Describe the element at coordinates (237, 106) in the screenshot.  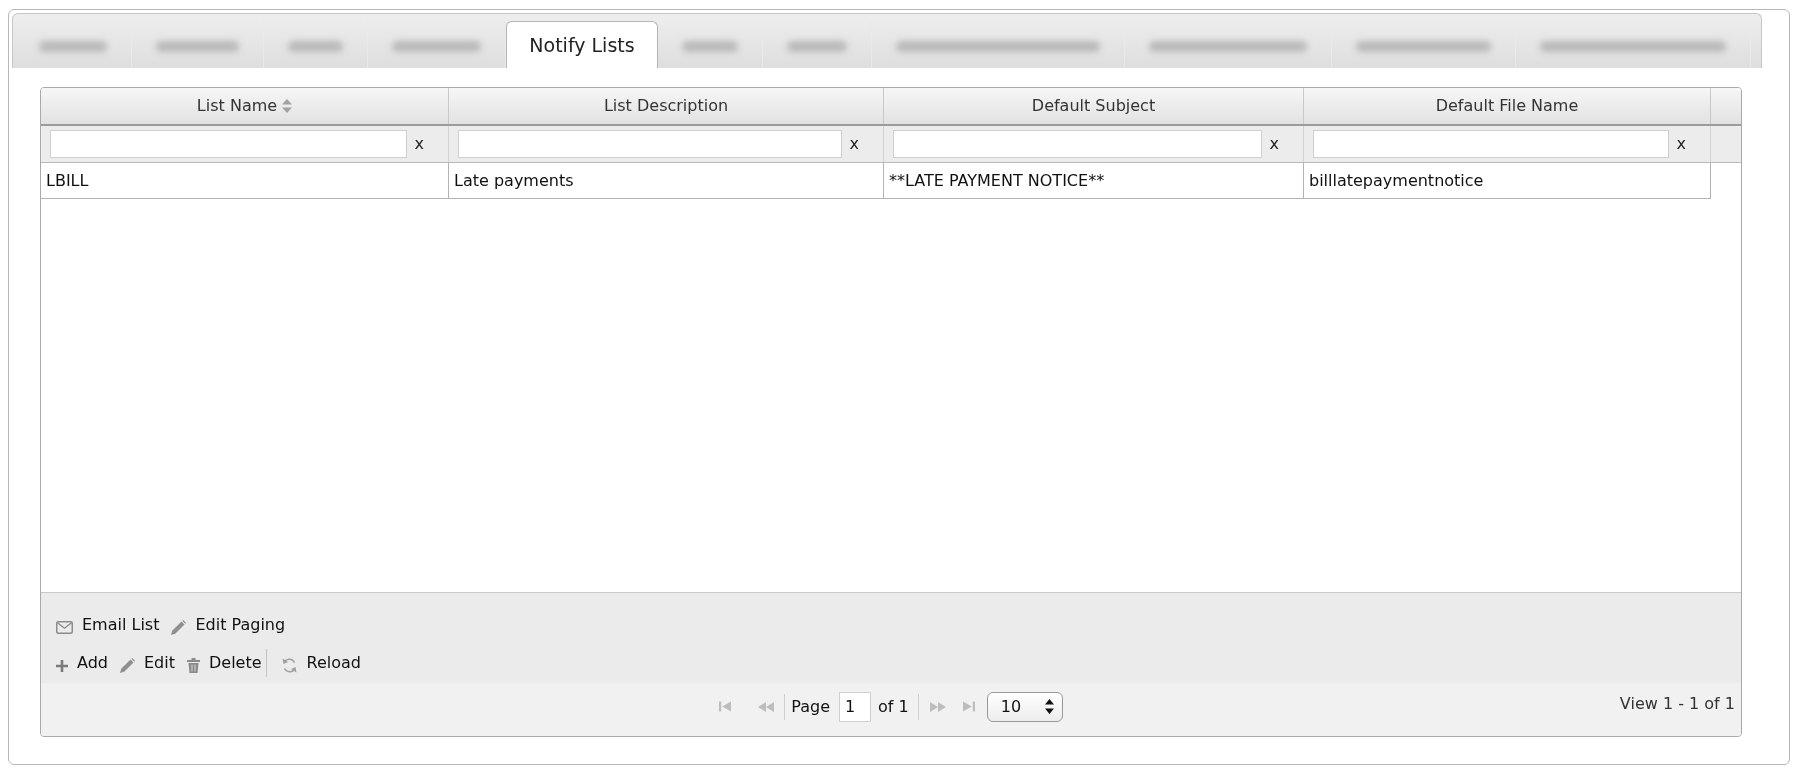
I see `column-header-label: List Name` at that location.